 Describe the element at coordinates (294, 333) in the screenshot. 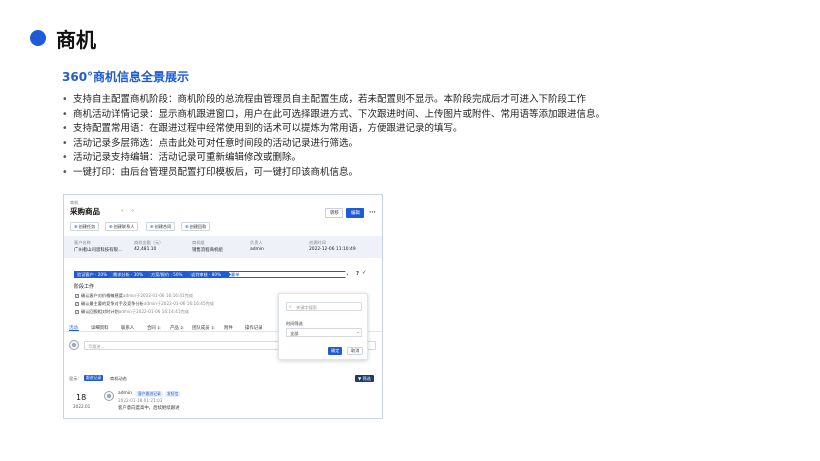

I see `time-filter-value: 全部` at that location.